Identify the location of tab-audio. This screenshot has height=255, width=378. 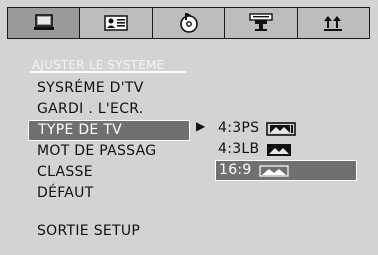
(188, 23).